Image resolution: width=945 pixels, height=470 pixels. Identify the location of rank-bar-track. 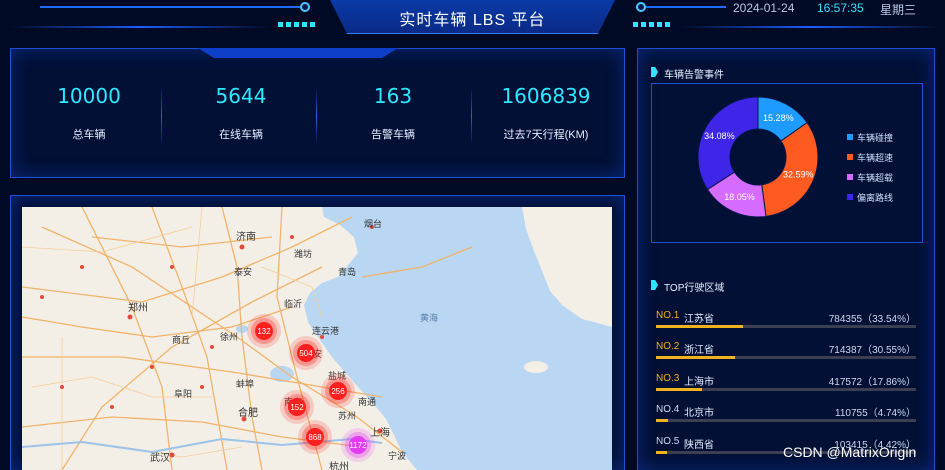
(786, 420).